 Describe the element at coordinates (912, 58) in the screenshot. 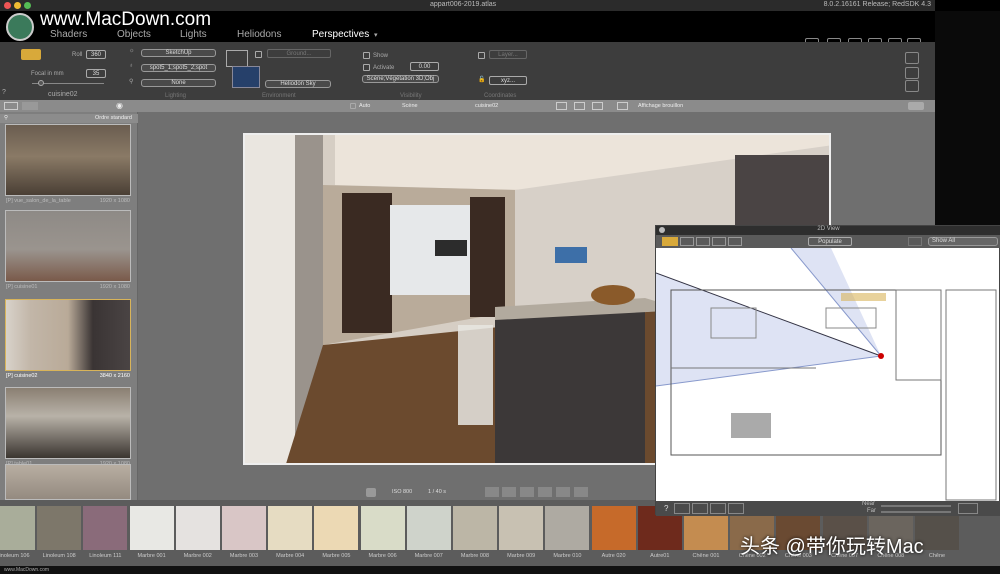

I see `render-settings-icon` at that location.